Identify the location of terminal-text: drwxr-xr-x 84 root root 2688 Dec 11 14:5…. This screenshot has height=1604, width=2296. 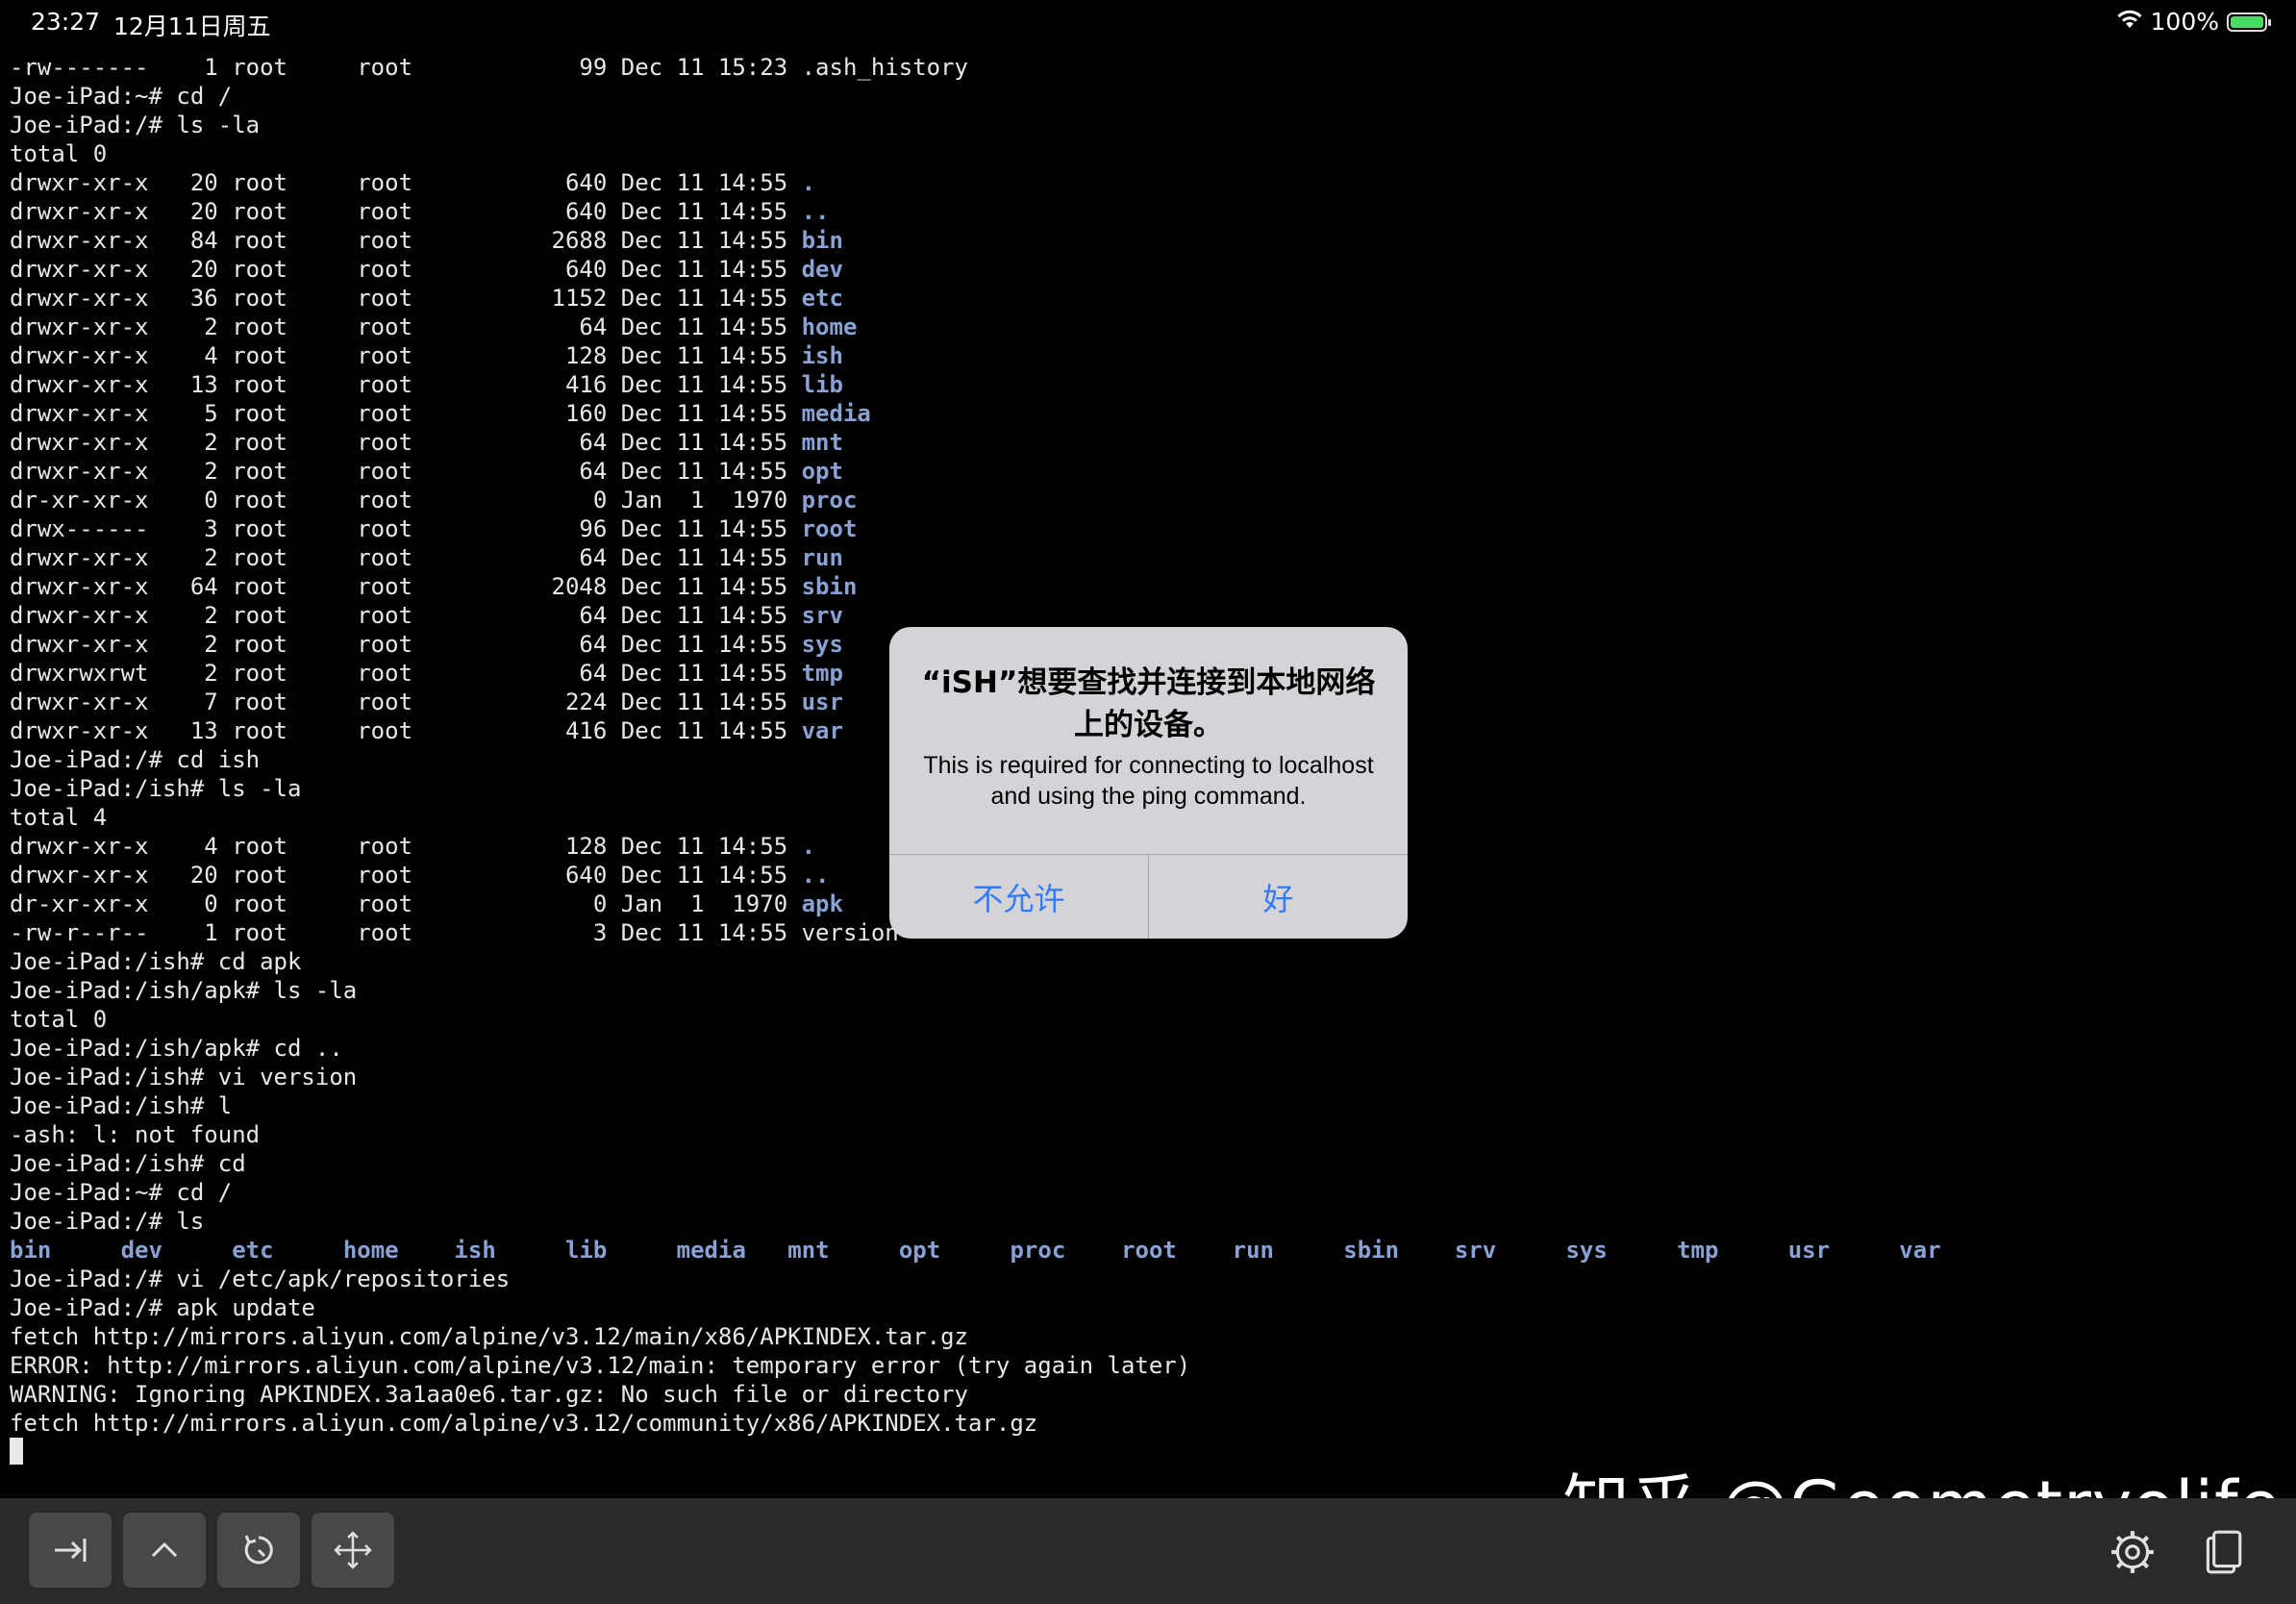
(406, 240).